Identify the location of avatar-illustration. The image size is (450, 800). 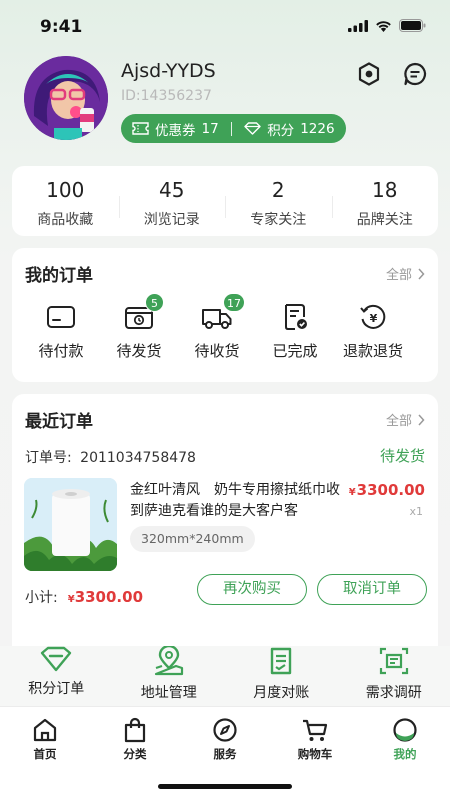
(66, 98).